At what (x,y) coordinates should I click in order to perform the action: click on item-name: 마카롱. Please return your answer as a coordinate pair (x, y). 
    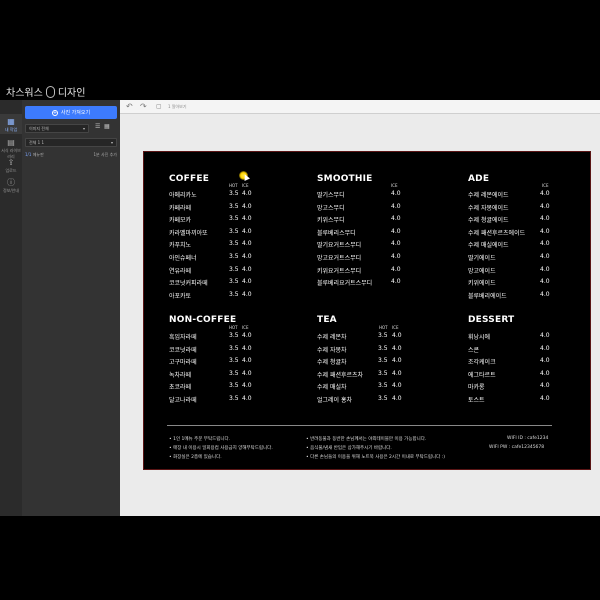
    Looking at the image, I should click on (476, 388).